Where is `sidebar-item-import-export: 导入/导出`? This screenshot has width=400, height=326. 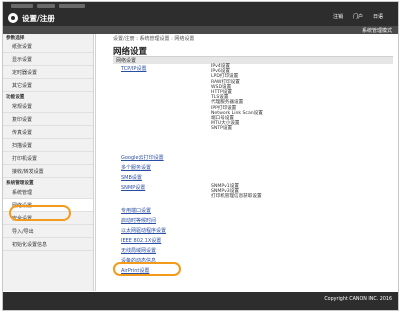
sidebar-item-import-export: 导入/导出 is located at coordinates (48, 231).